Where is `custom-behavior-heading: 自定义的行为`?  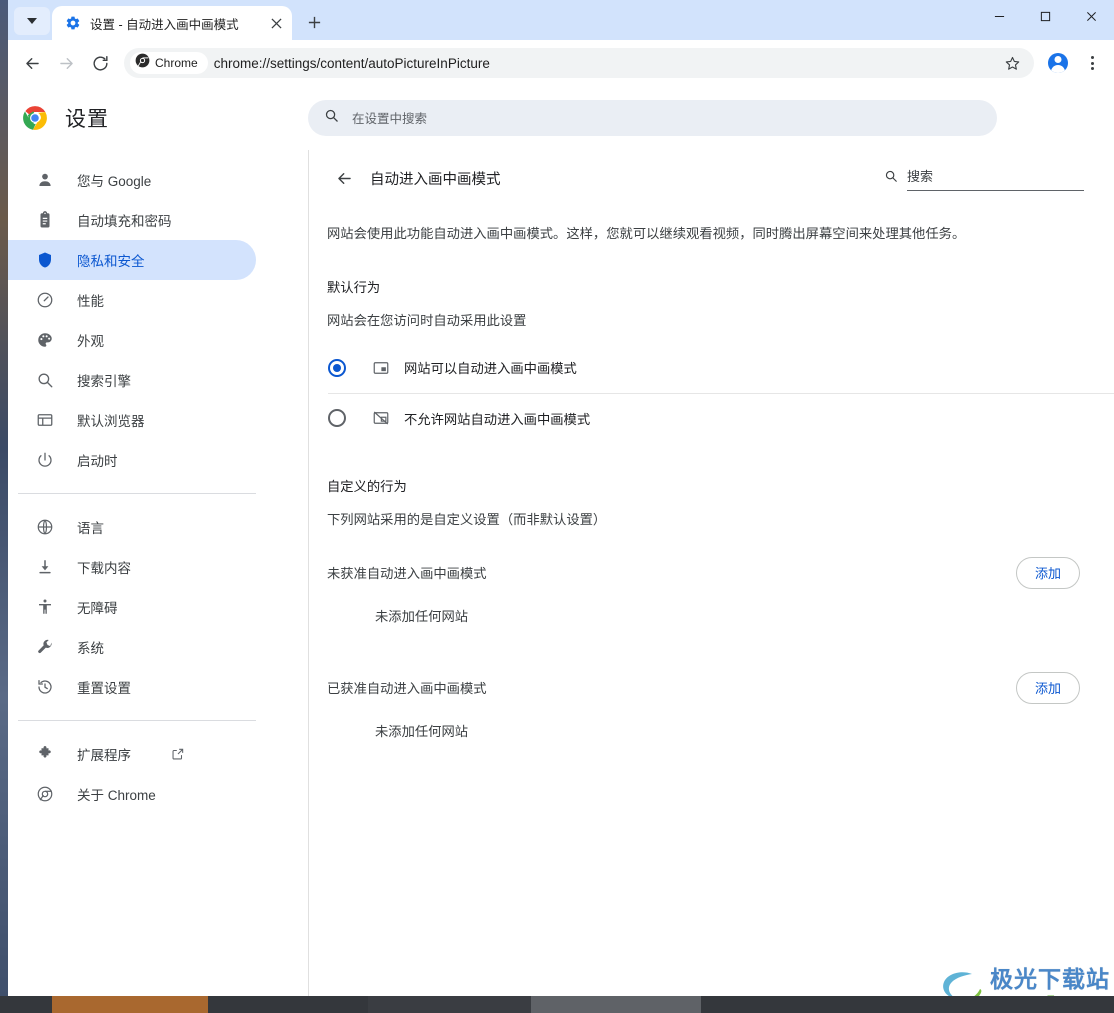 custom-behavior-heading: 自定义的行为 is located at coordinates (367, 486).